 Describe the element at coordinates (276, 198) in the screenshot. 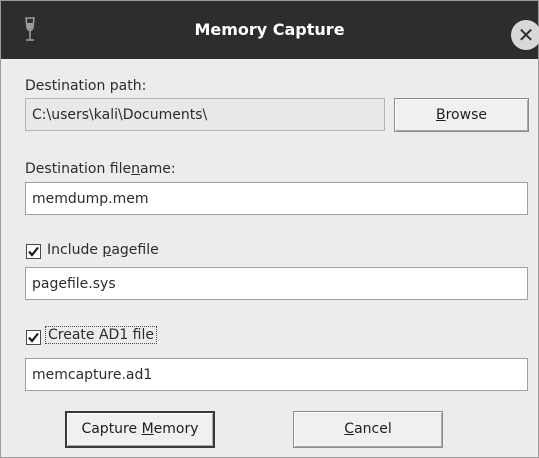

I see `destination-filename-field` at that location.